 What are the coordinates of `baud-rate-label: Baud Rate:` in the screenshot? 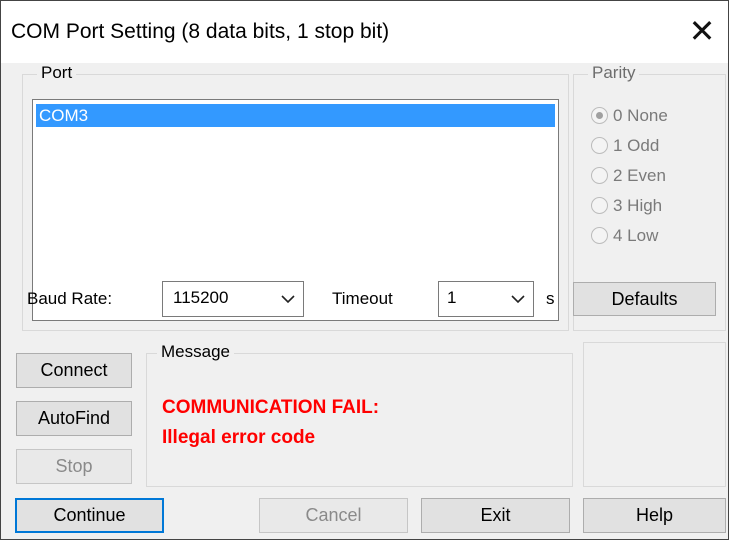 It's located at (70, 298).